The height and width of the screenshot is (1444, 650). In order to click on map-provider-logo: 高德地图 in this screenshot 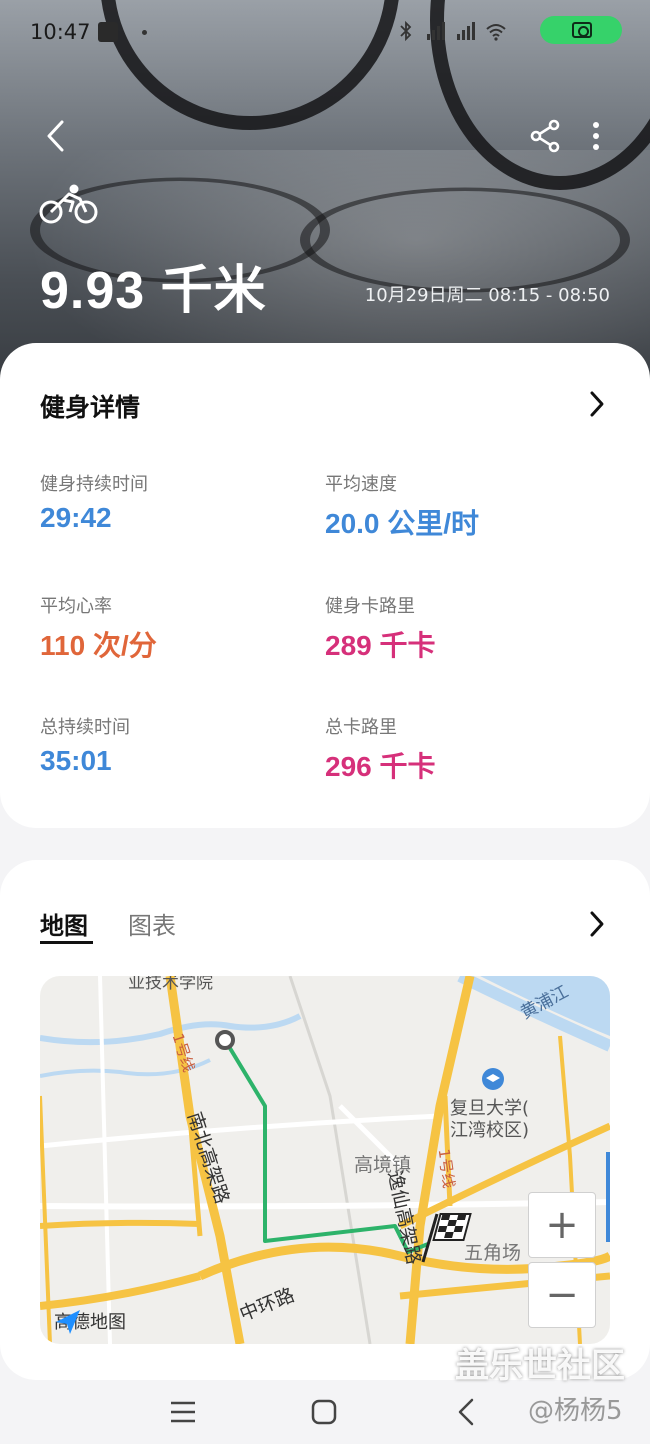, I will do `click(90, 1321)`.